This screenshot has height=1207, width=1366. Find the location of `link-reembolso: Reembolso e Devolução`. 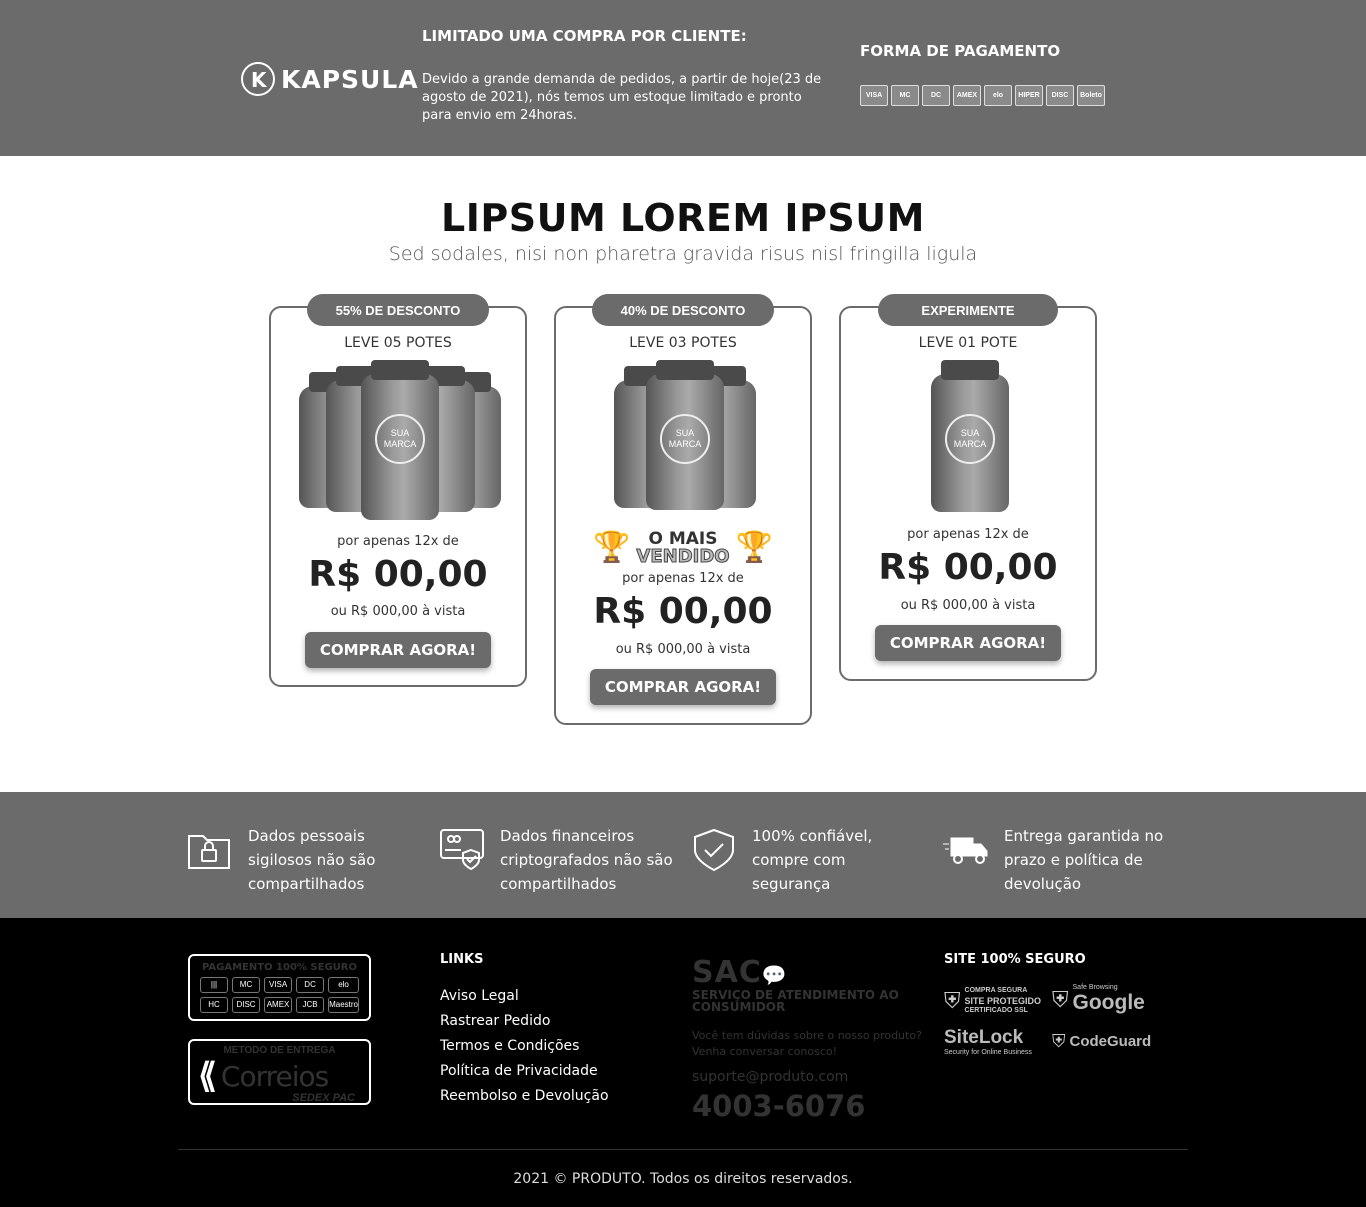

link-reembolso: Reembolso e Devolução is located at coordinates (524, 1100).